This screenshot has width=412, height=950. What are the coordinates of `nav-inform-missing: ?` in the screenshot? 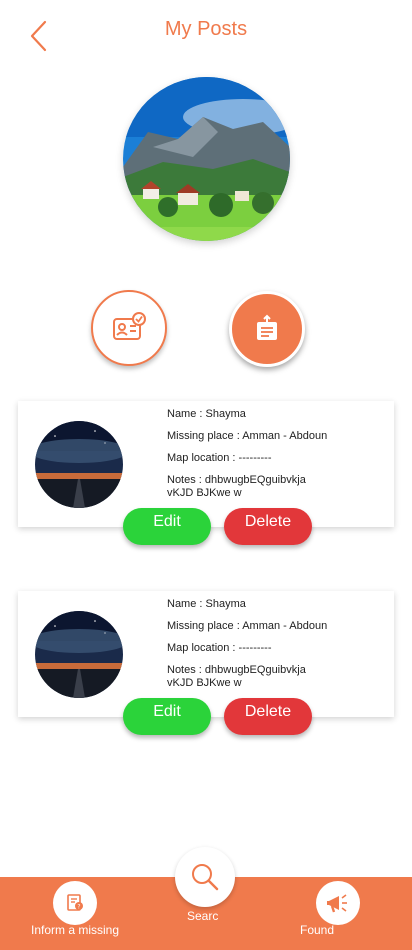 It's located at (75, 903).